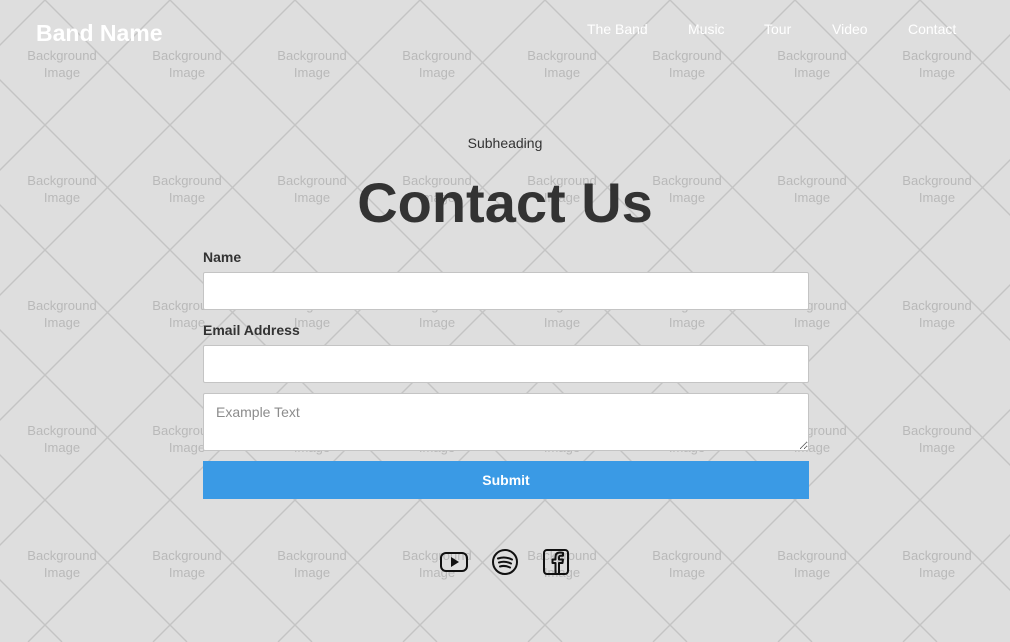 The image size is (1010, 642). What do you see at coordinates (251, 330) in the screenshot?
I see `email-label: Email Address` at bounding box center [251, 330].